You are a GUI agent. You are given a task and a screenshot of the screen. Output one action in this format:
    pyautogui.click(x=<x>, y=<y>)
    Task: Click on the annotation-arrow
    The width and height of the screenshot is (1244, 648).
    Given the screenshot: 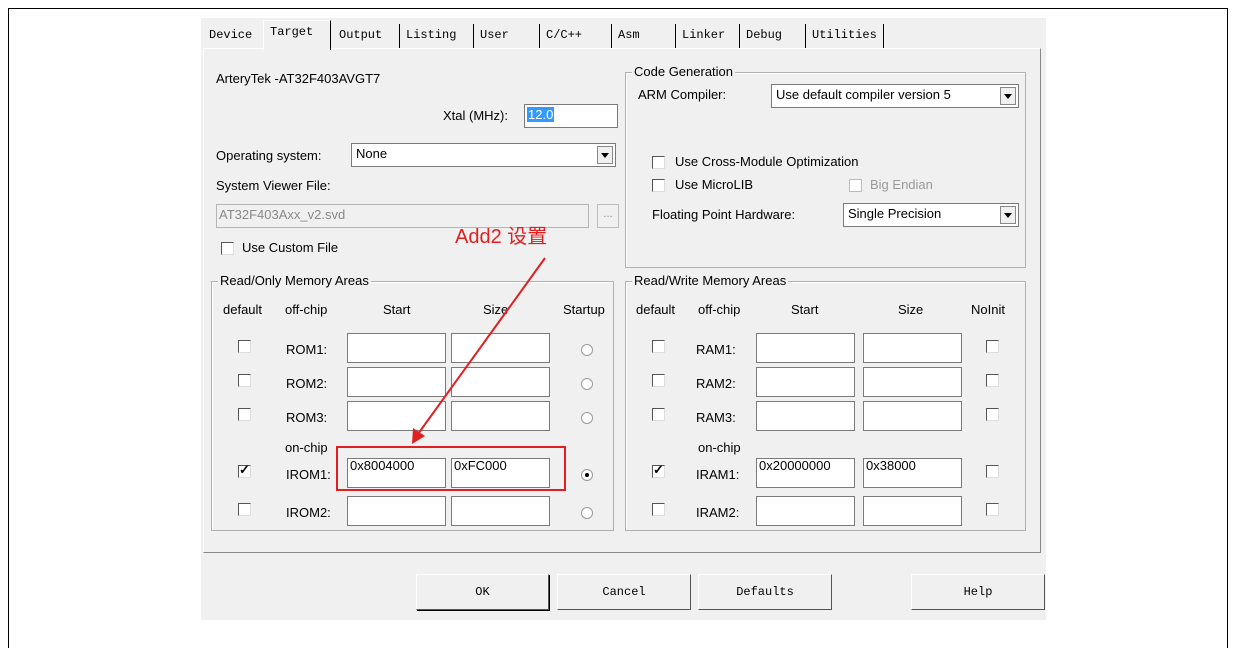 What is the action you would take?
    pyautogui.click(x=479, y=350)
    